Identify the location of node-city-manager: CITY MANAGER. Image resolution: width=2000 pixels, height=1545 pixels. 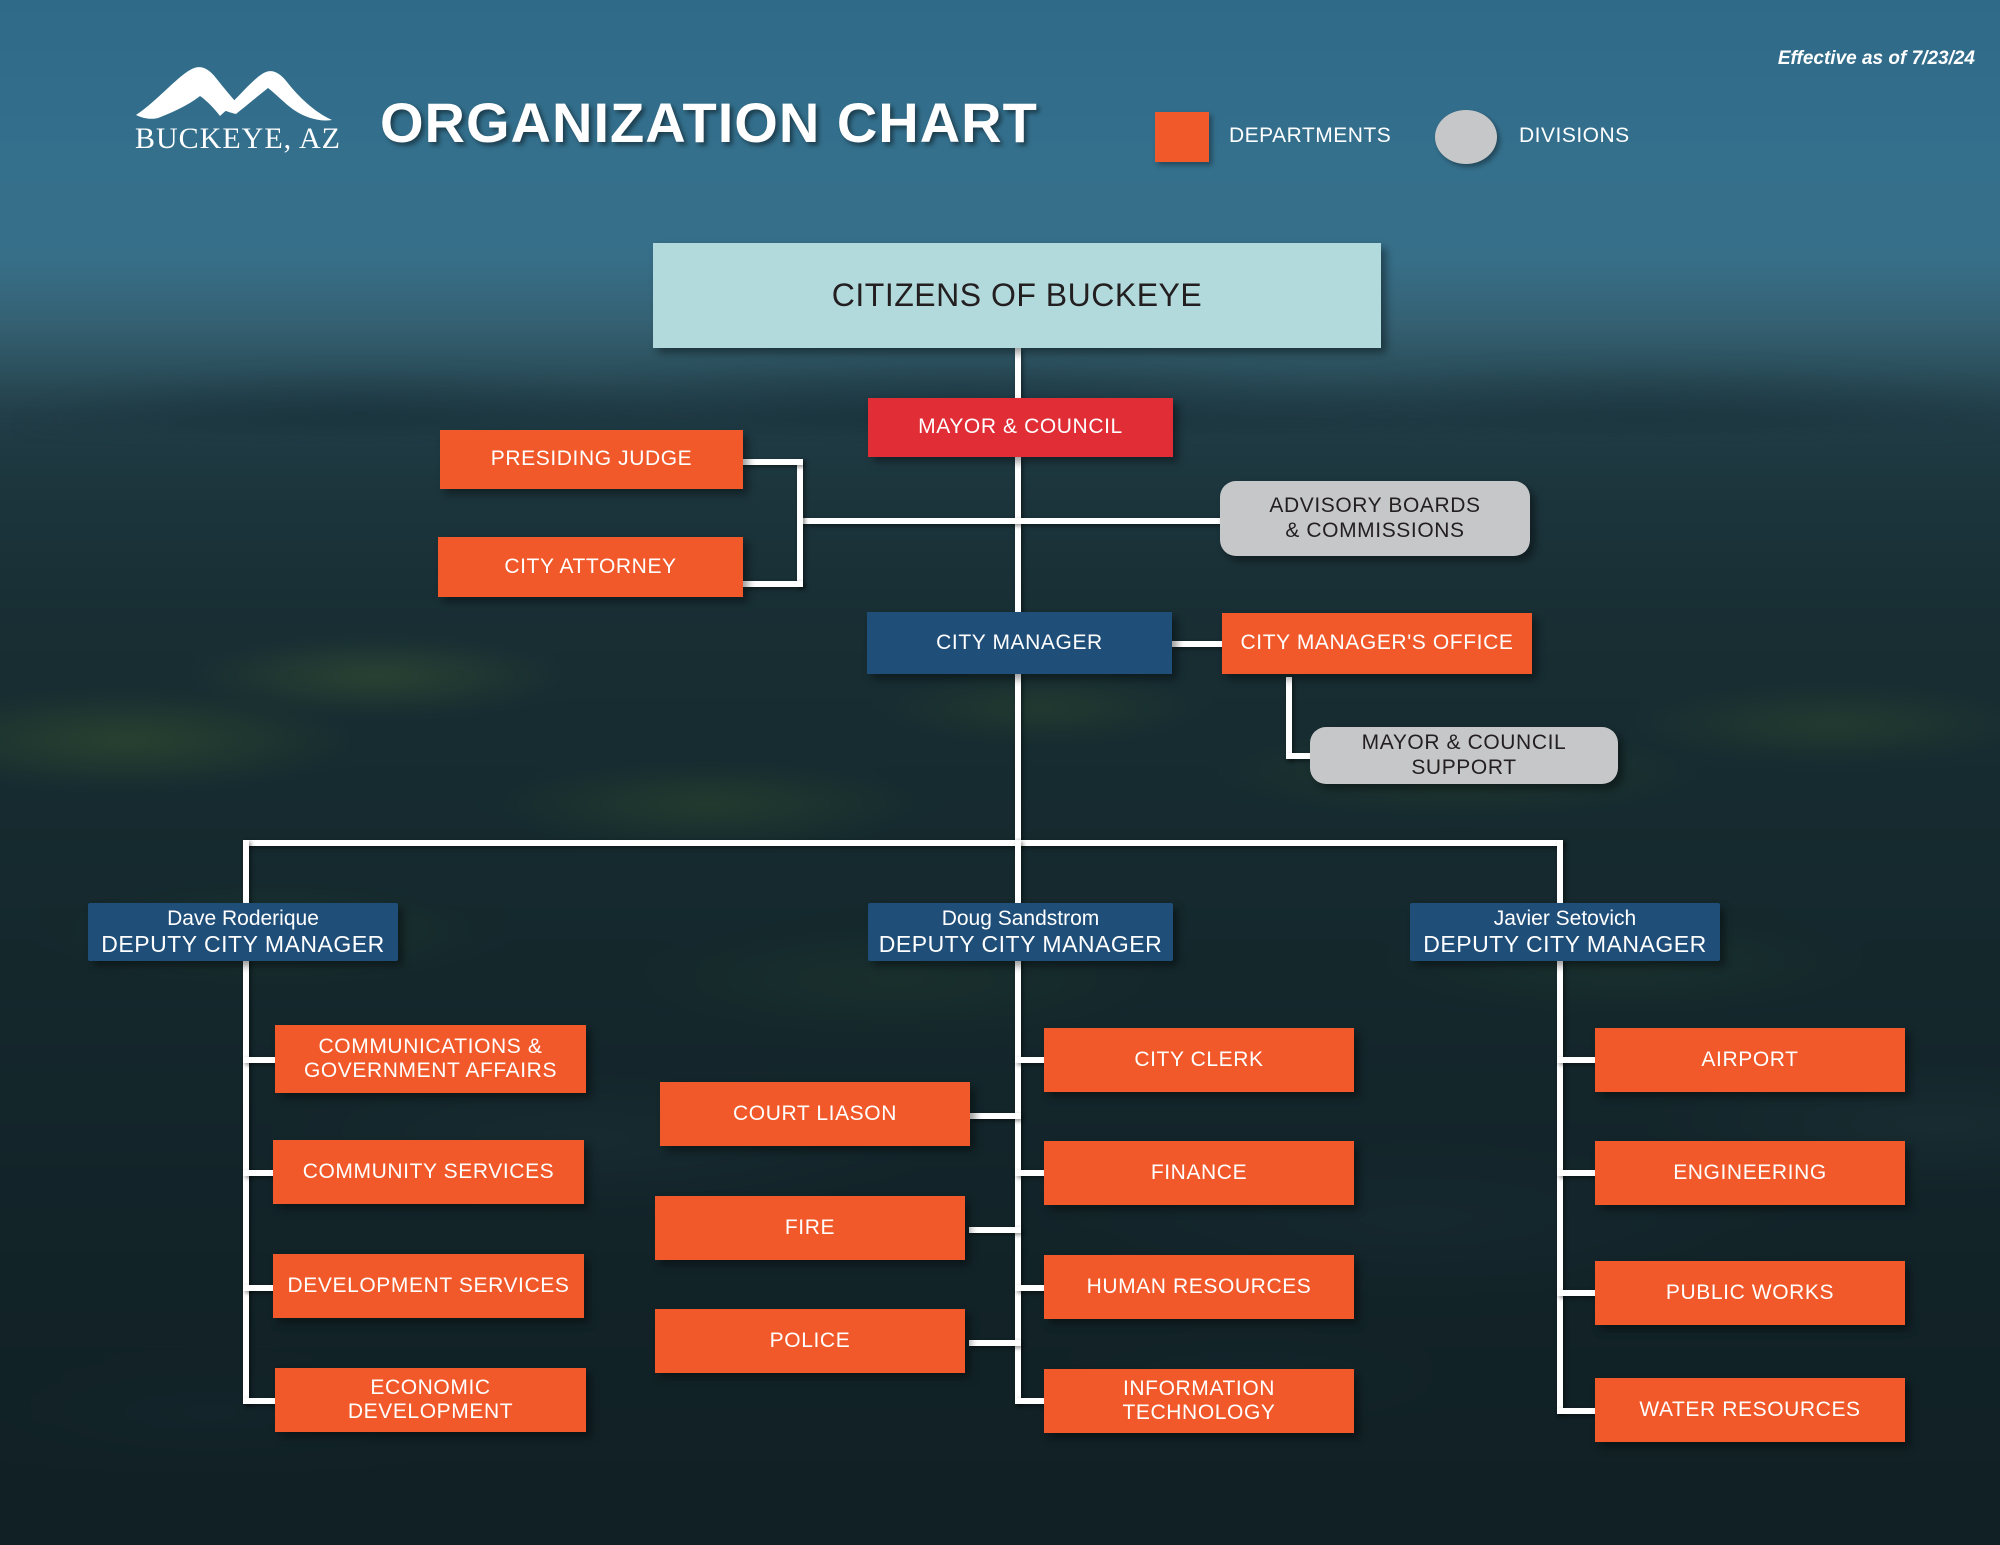
(1019, 643).